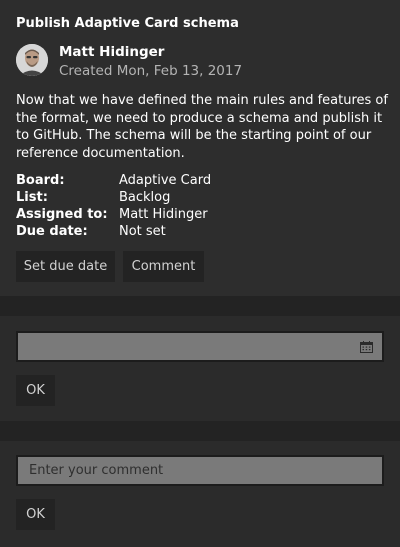 This screenshot has height=547, width=400. Describe the element at coordinates (35, 514) in the screenshot. I see `comment-ok-button: OK` at that location.